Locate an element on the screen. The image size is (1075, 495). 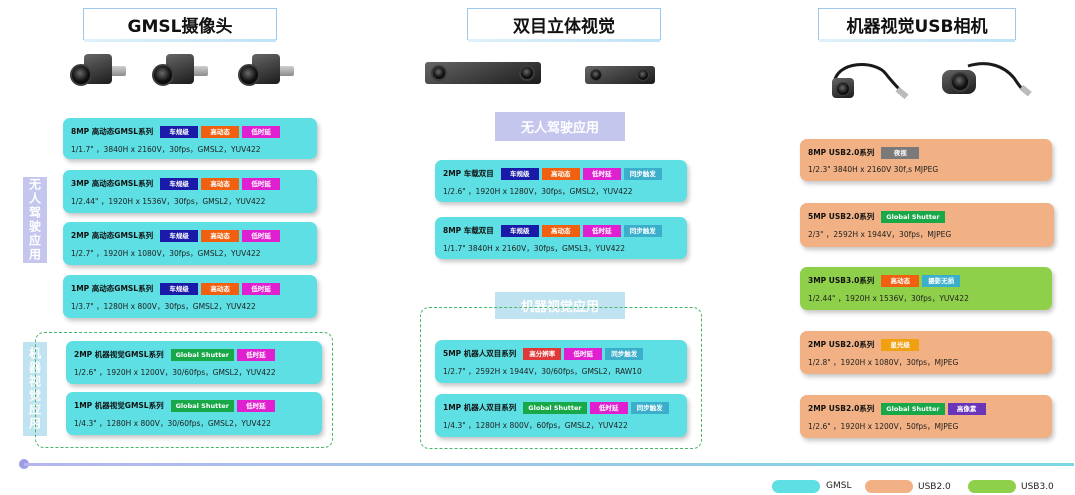
legend-swatch-gmsl is located at coordinates (796, 486).